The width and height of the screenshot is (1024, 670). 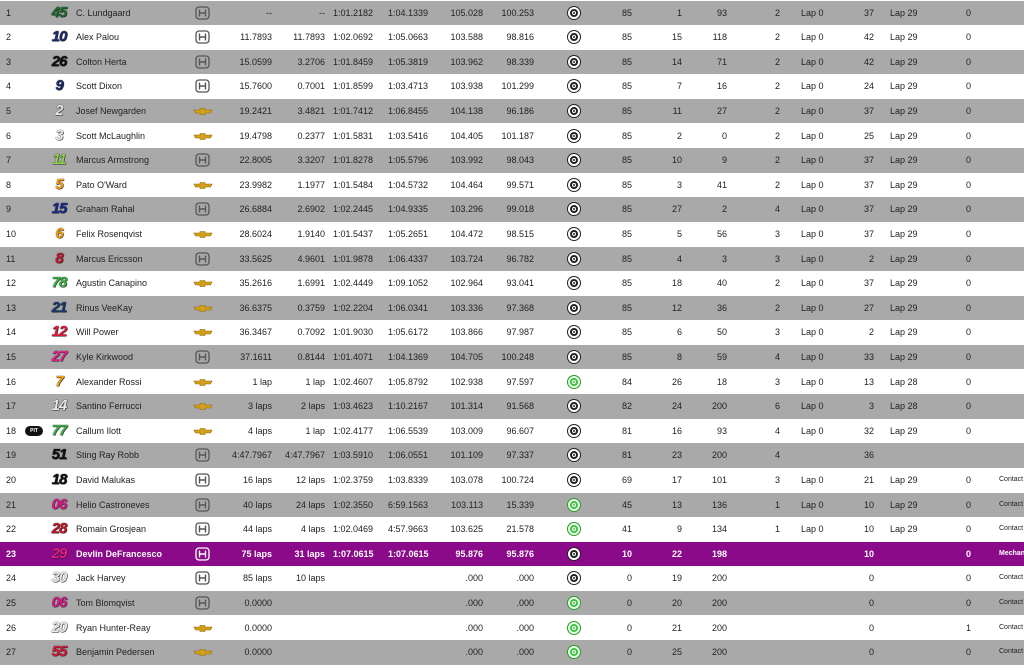 What do you see at coordinates (721, 356) in the screenshot?
I see `column-value: 59` at bounding box center [721, 356].